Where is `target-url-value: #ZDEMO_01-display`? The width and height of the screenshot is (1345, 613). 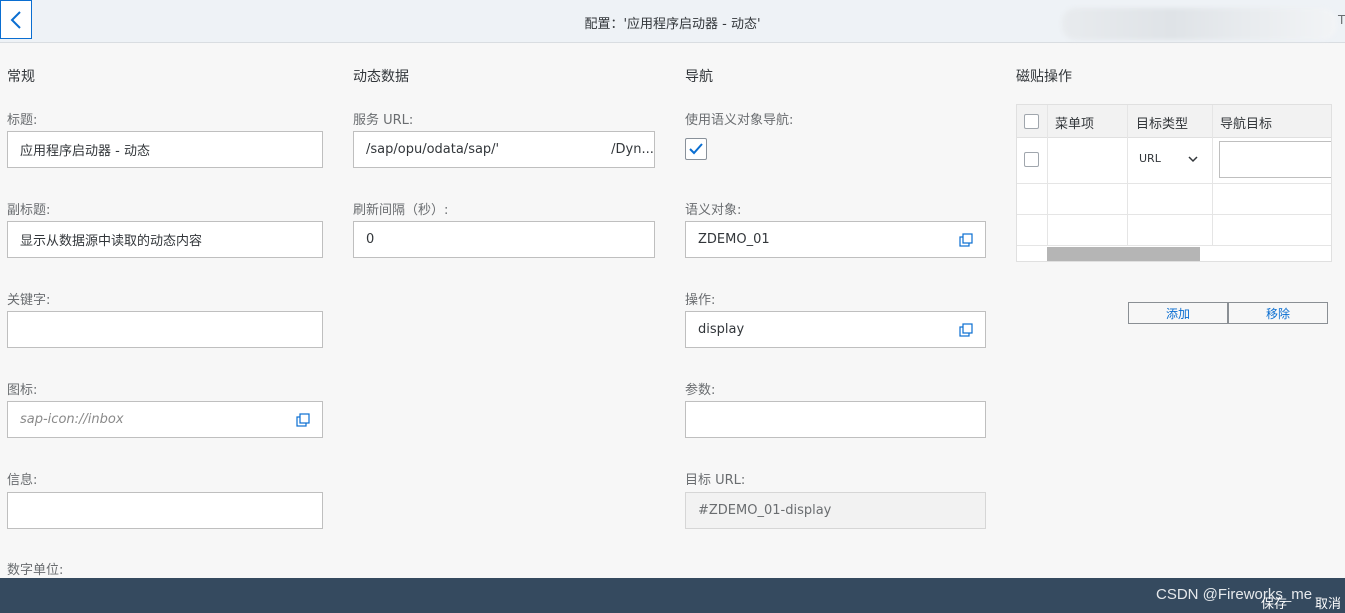 target-url-value: #ZDEMO_01-display is located at coordinates (765, 510).